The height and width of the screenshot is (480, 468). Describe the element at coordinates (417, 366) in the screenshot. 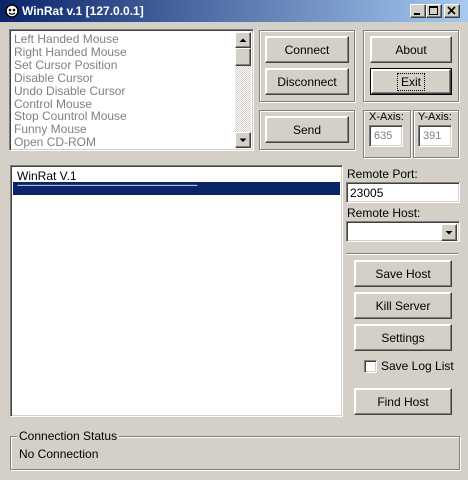

I see `save-log-label: Save Log List` at that location.